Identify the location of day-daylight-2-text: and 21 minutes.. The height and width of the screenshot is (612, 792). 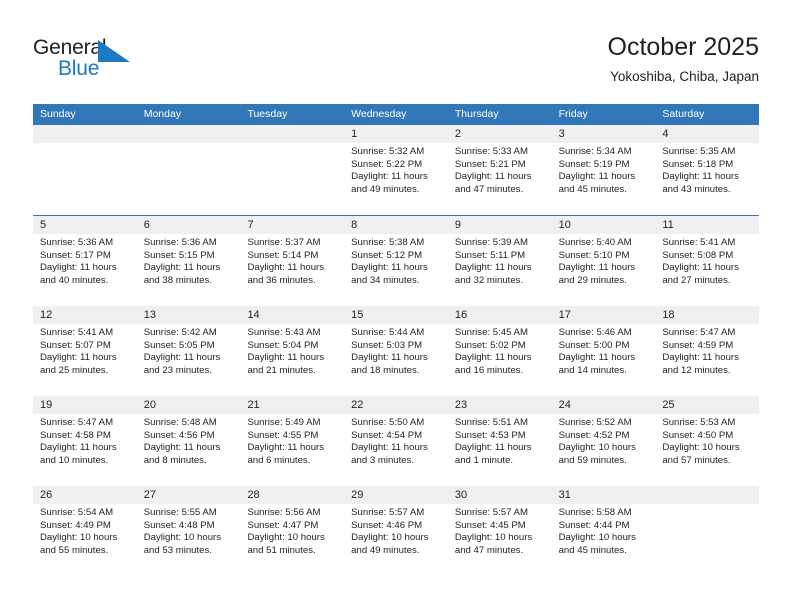
(281, 370).